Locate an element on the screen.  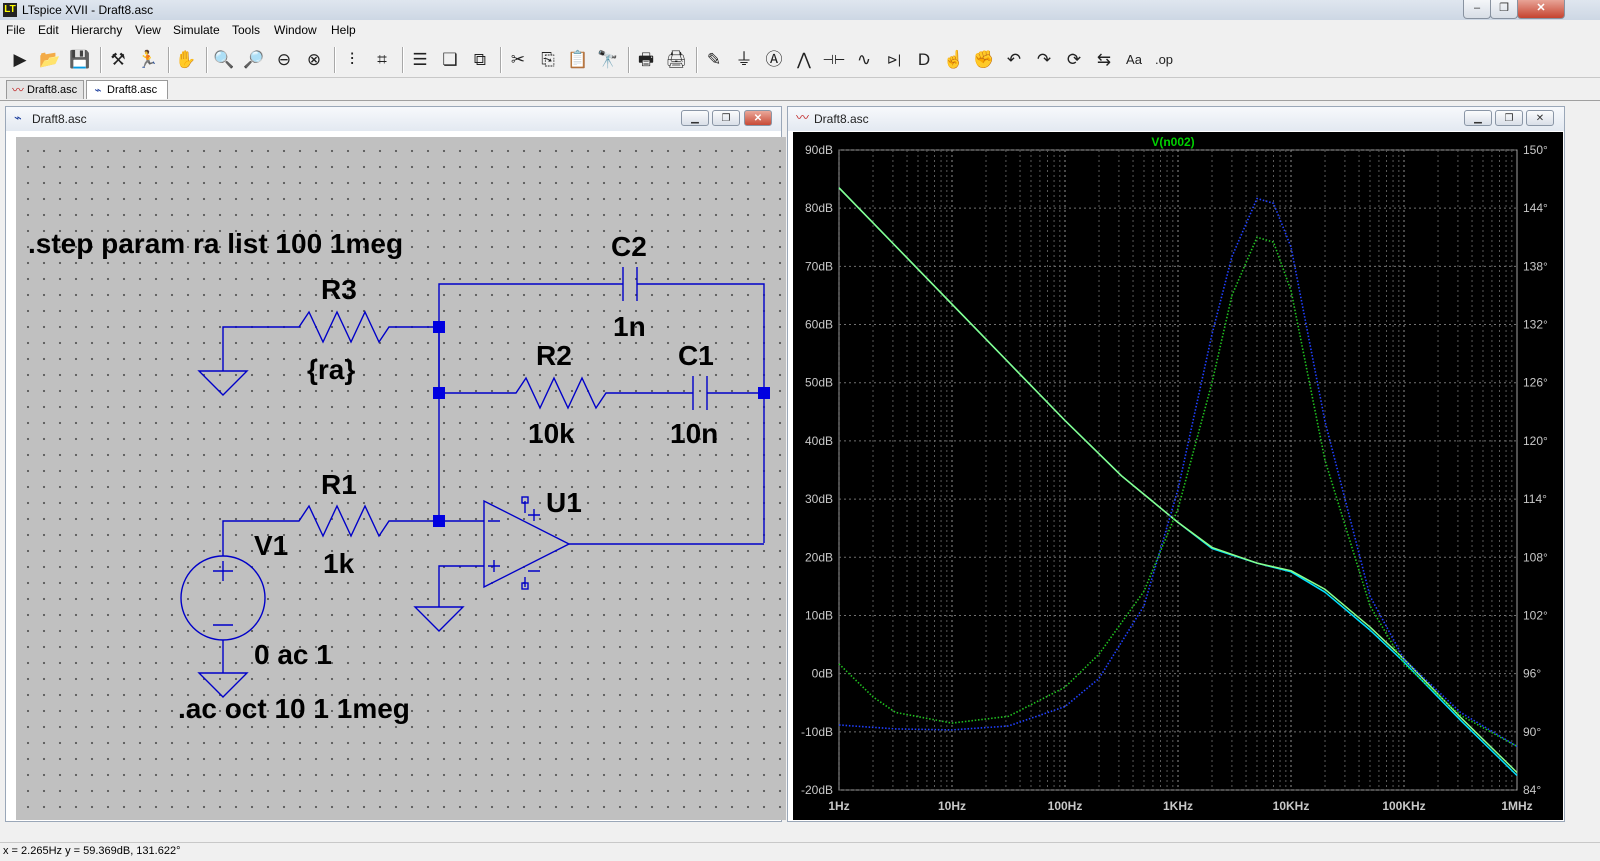
menu-window: Window is located at coordinates (295, 30).